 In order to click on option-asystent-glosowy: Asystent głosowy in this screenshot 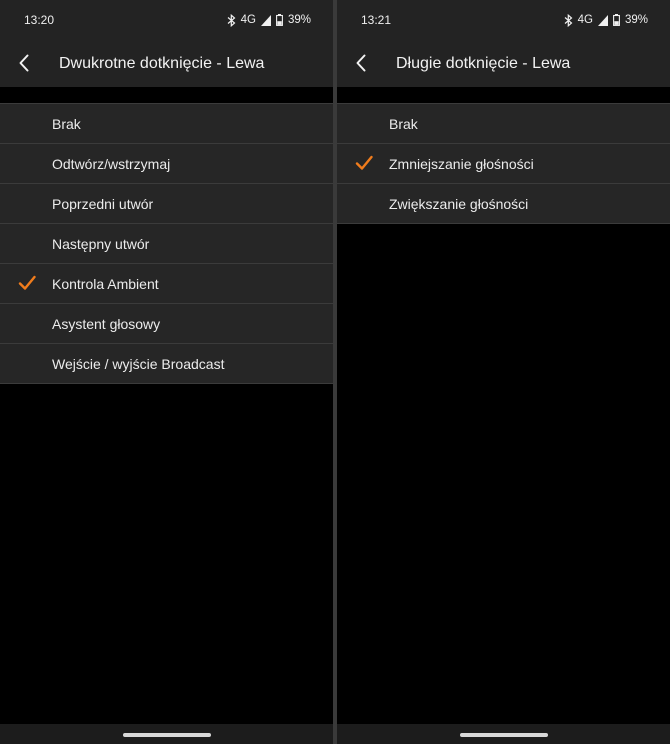, I will do `click(166, 324)`.